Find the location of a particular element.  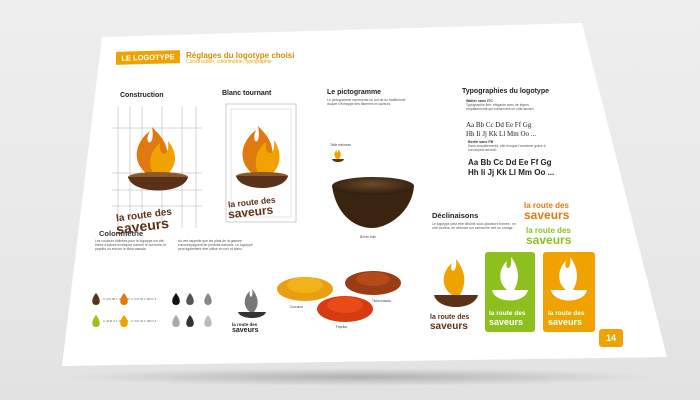

declinaison-color-flame-icon is located at coordinates (456, 283).